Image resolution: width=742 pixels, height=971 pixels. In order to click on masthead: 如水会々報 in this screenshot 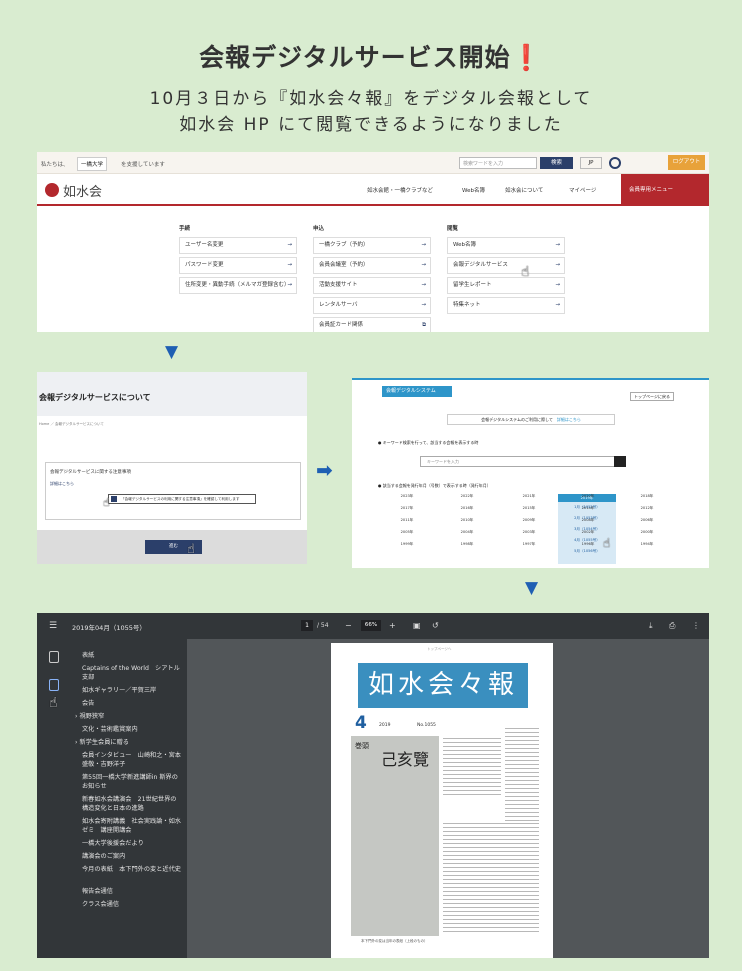, I will do `click(443, 685)`.